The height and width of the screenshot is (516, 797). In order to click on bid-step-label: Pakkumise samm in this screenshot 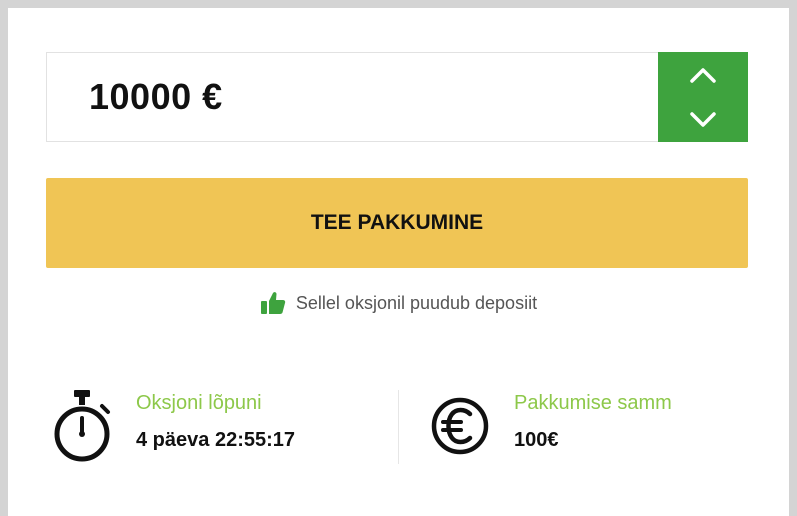, I will do `click(593, 403)`.